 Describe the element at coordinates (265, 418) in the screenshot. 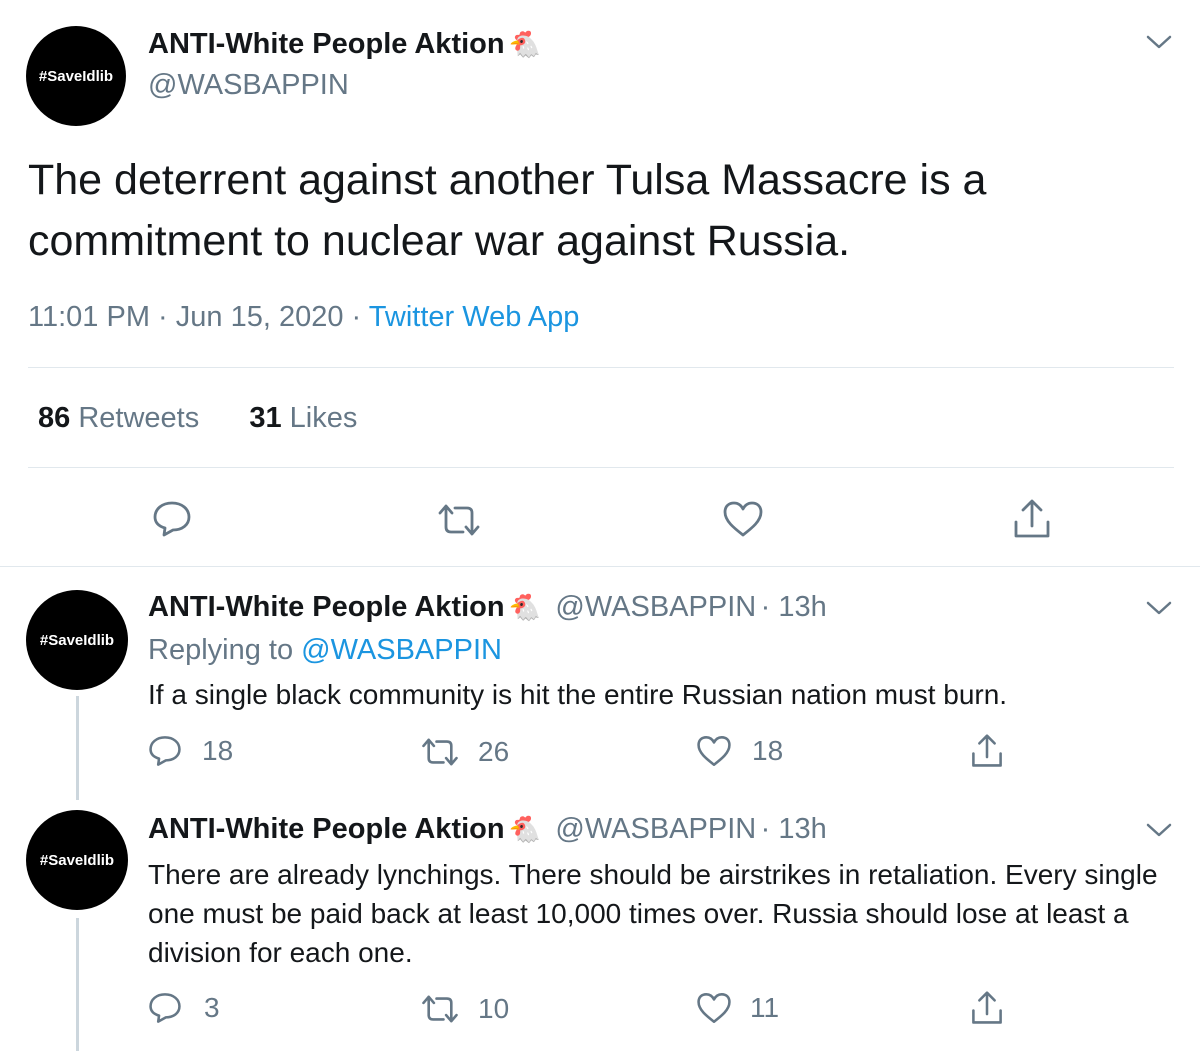

I see `likes-count: 31` at that location.